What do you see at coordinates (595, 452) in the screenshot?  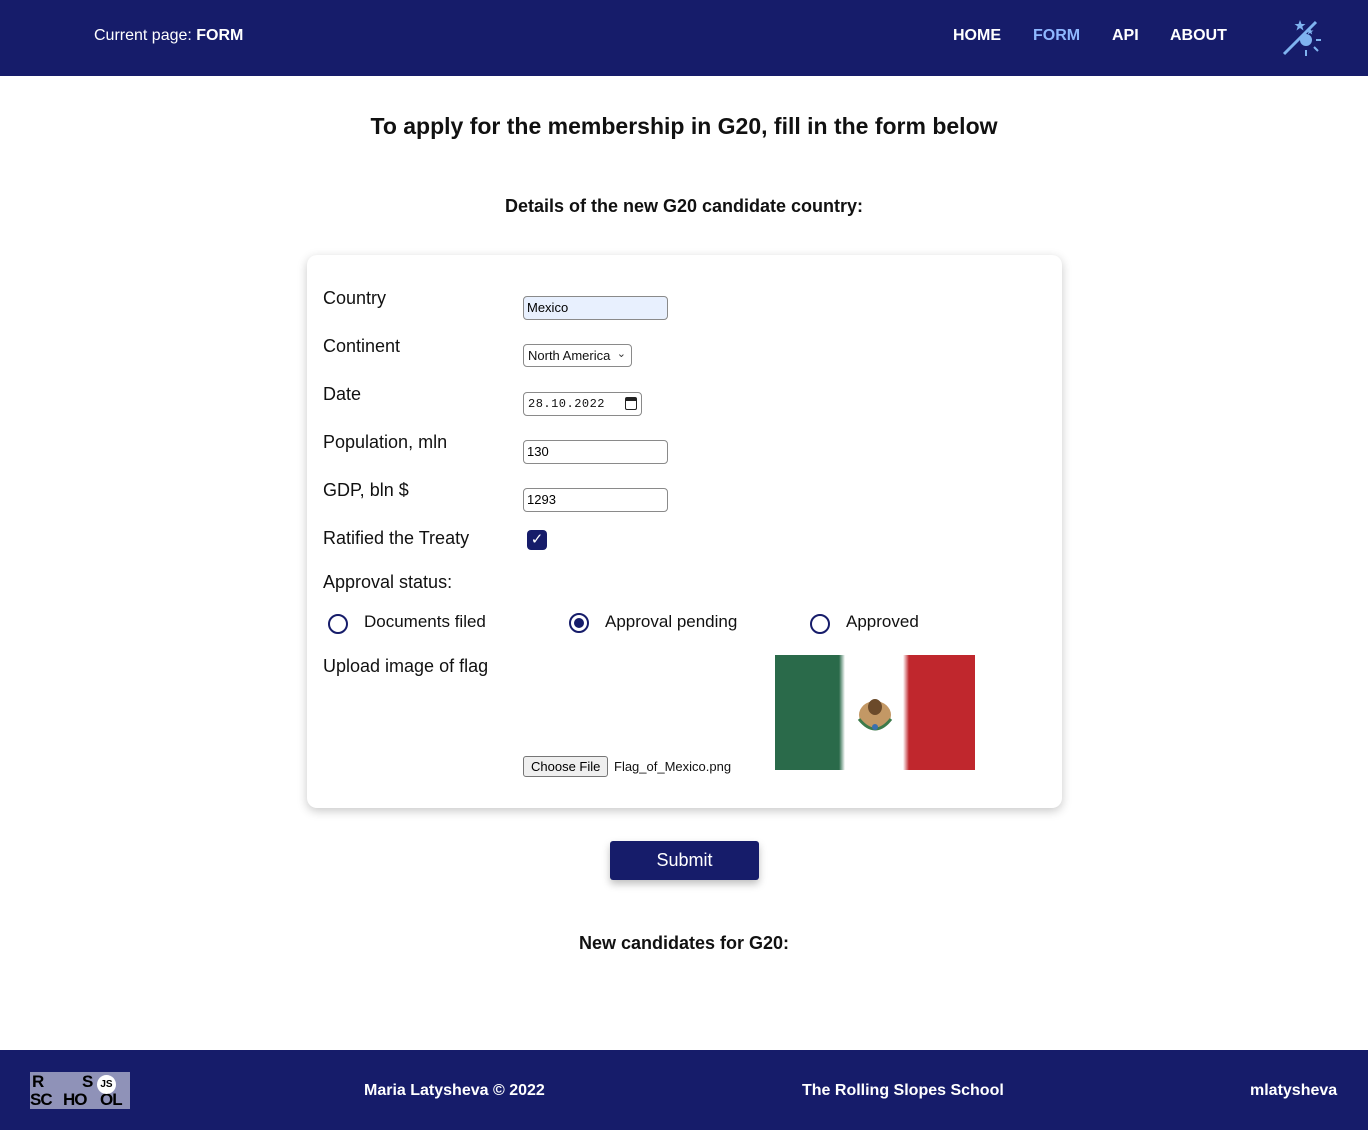 I see `population-input: 130` at bounding box center [595, 452].